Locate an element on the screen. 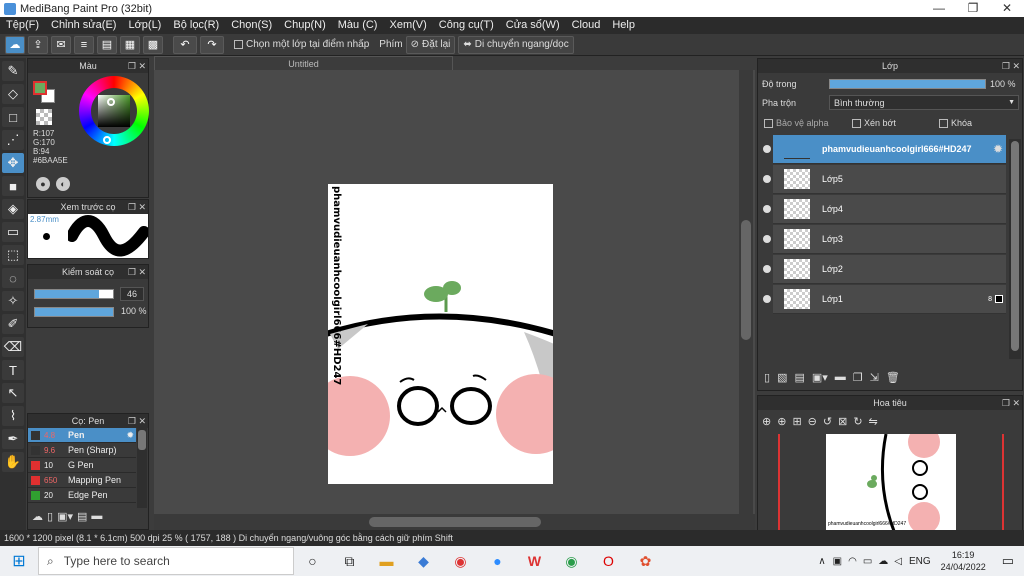  protect-alpha-checkbox: Bảo vệ alpha is located at coordinates (796, 123).